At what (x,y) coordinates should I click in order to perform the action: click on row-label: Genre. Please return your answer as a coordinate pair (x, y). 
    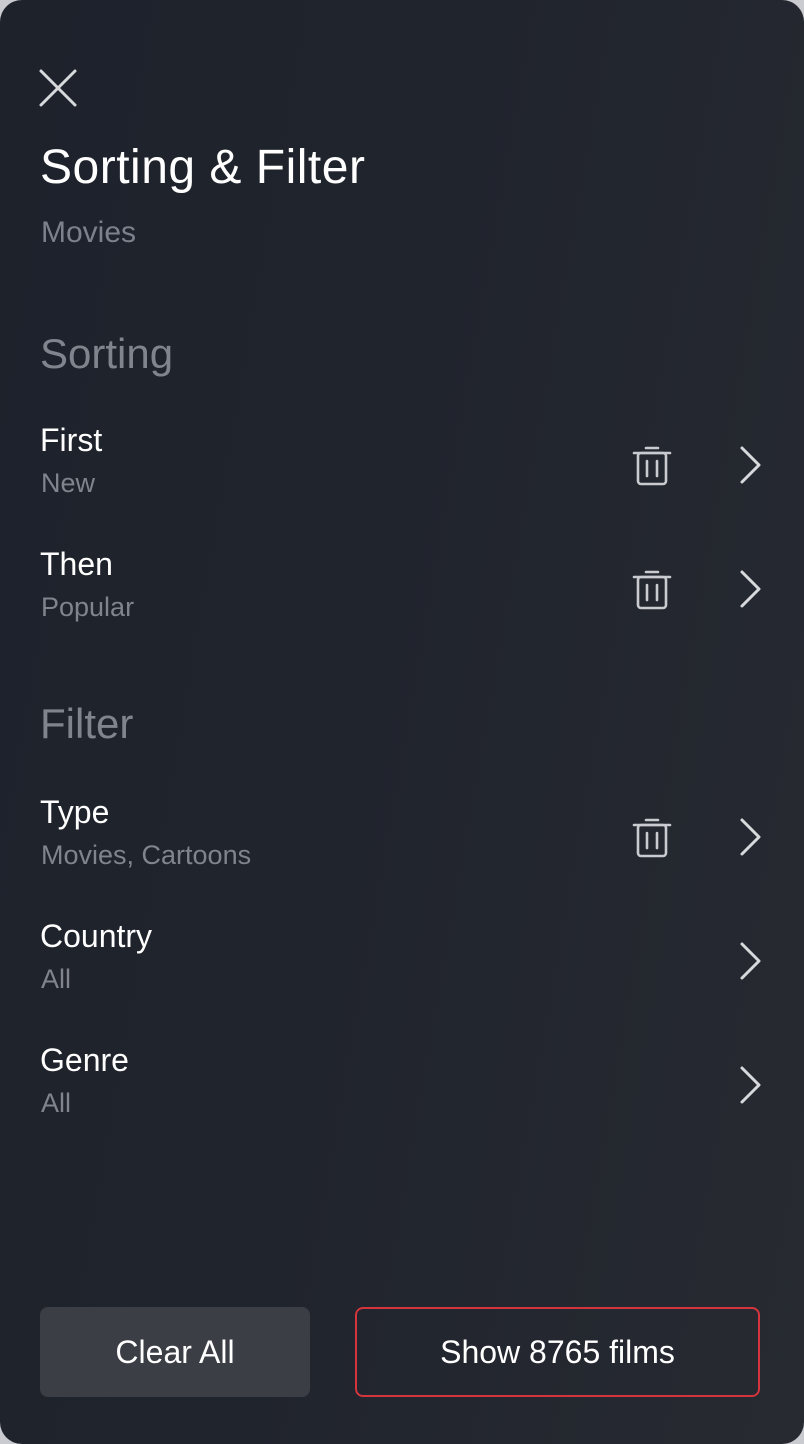
    Looking at the image, I should click on (84, 1060).